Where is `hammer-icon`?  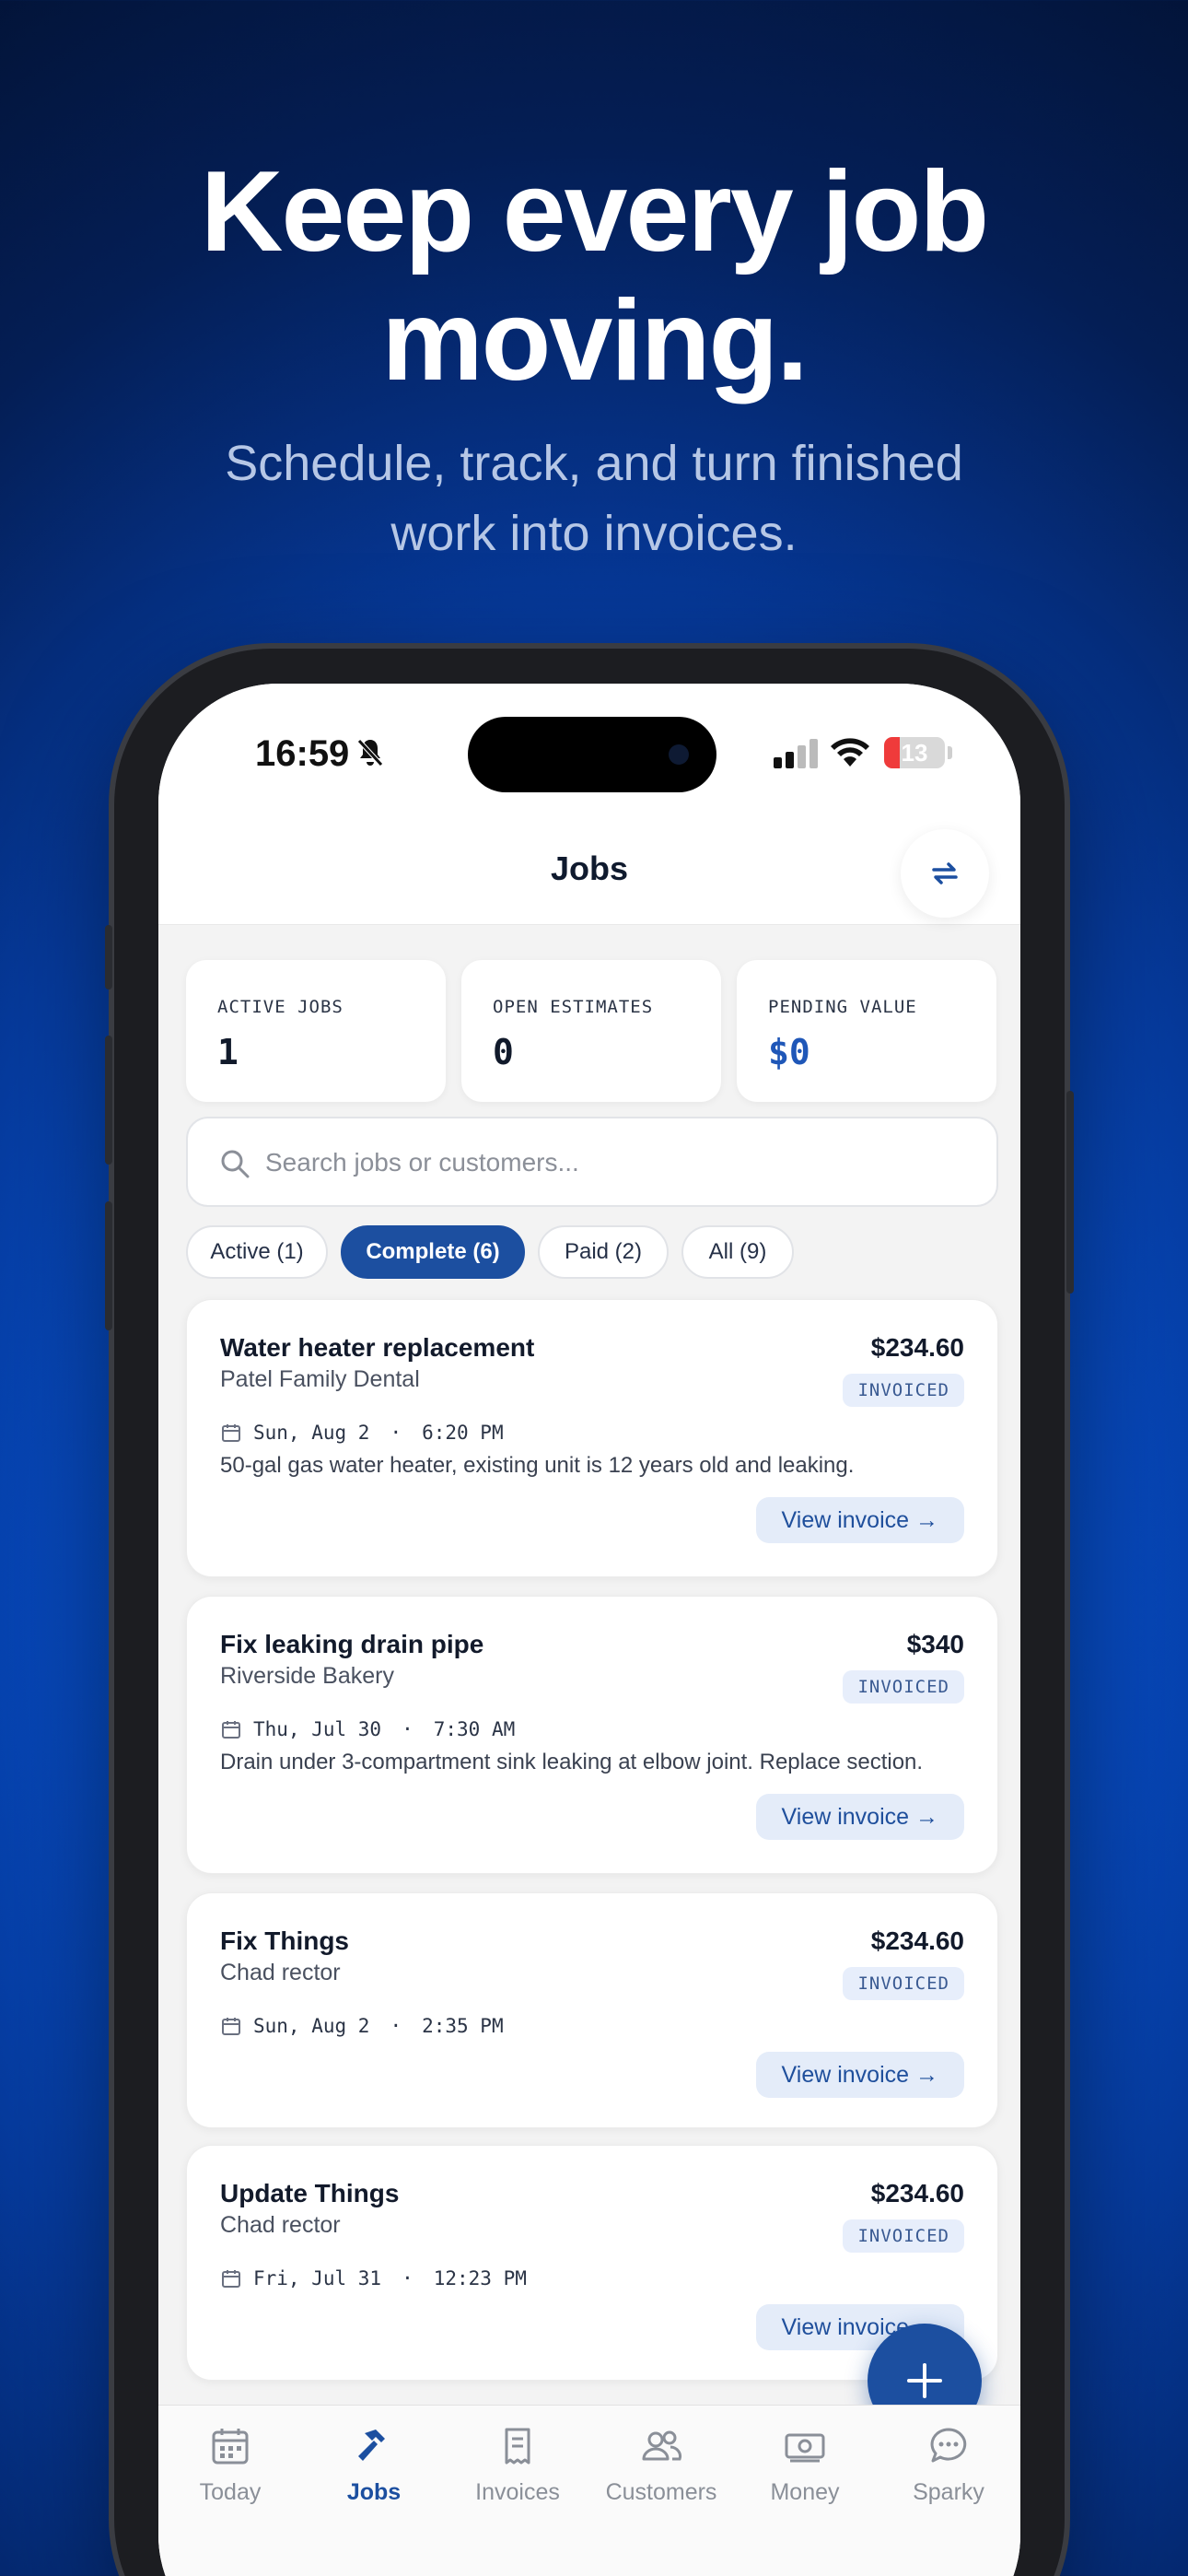
hammer-icon is located at coordinates (371, 2445).